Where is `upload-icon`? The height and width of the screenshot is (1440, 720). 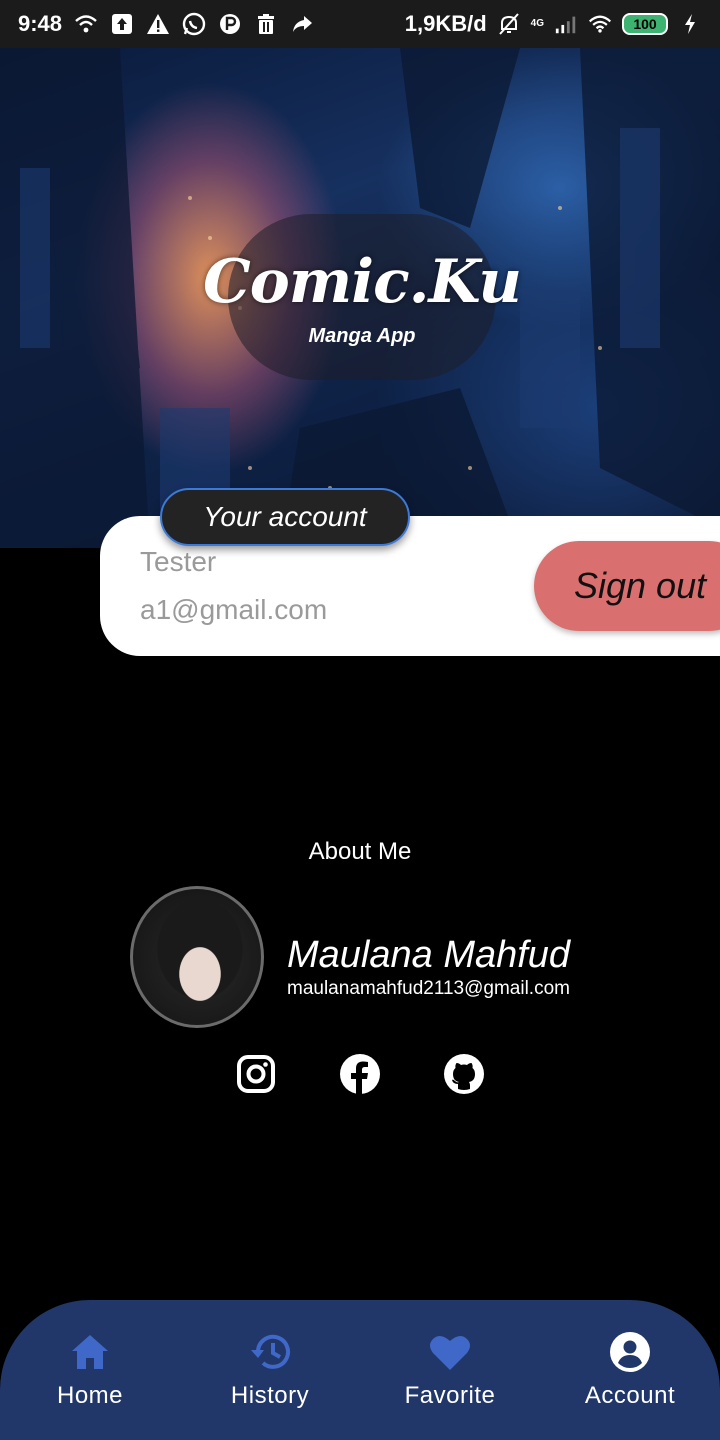 upload-icon is located at coordinates (122, 24).